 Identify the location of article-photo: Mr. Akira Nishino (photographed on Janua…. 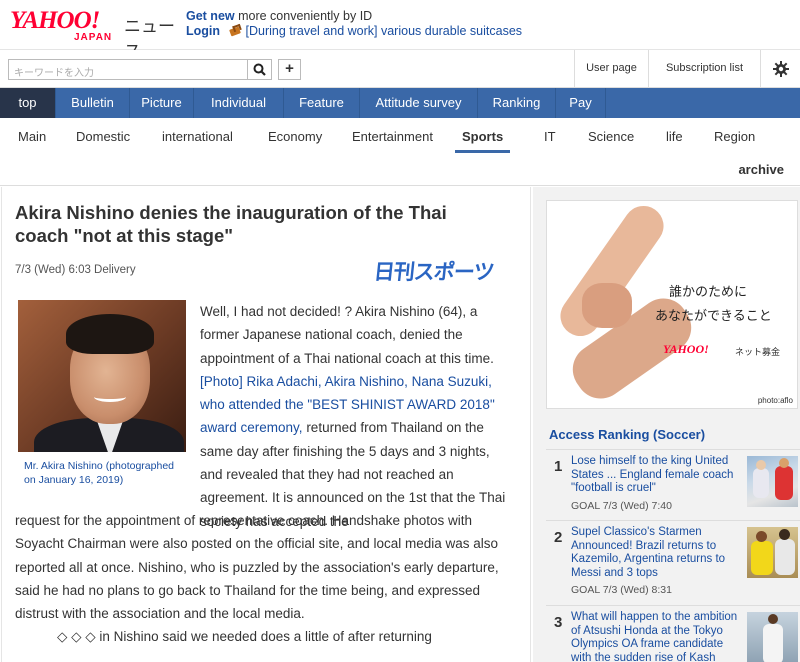
(103, 403).